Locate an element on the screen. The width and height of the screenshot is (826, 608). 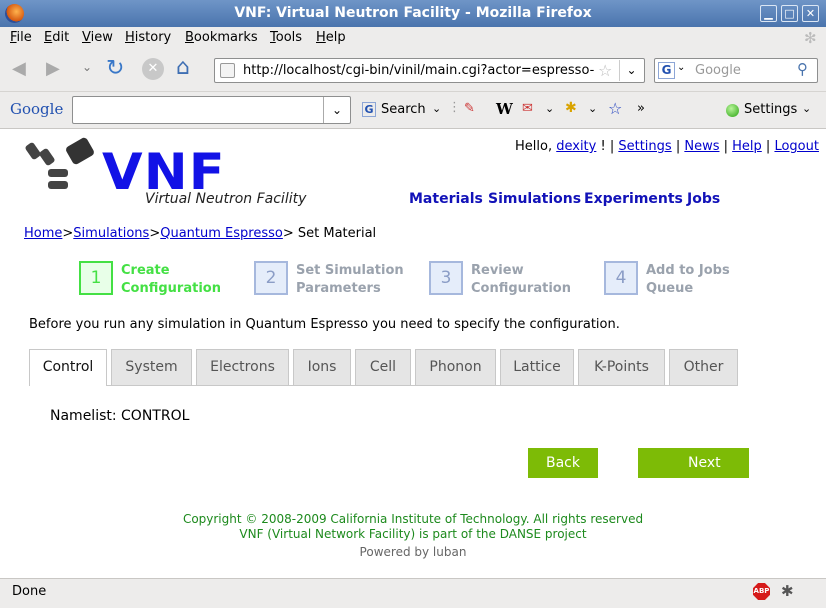
search-engine-icon: G is located at coordinates (666, 70).